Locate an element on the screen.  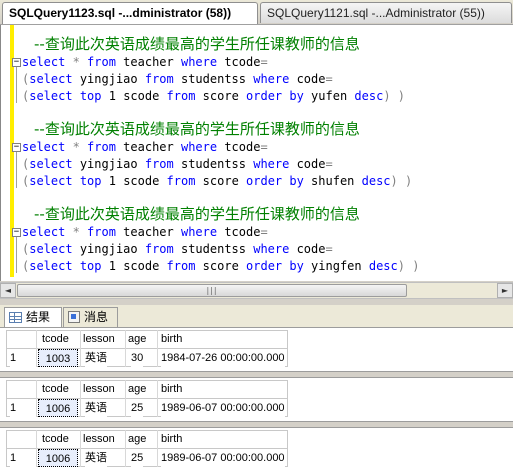
editor-gutter is located at coordinates (5, 153).